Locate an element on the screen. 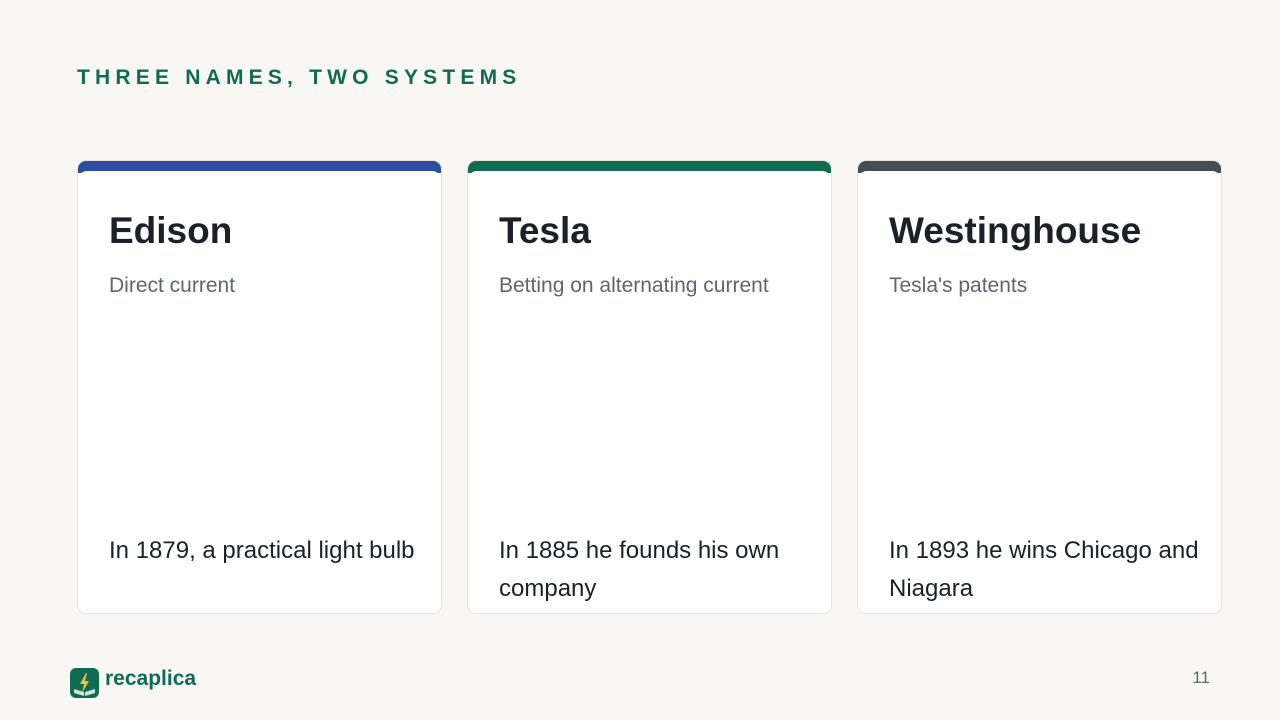 Image resolution: width=1280 pixels, height=720 pixels. card-footnote: In 1893 he wins Chicago and Niagara is located at coordinates (1044, 569).